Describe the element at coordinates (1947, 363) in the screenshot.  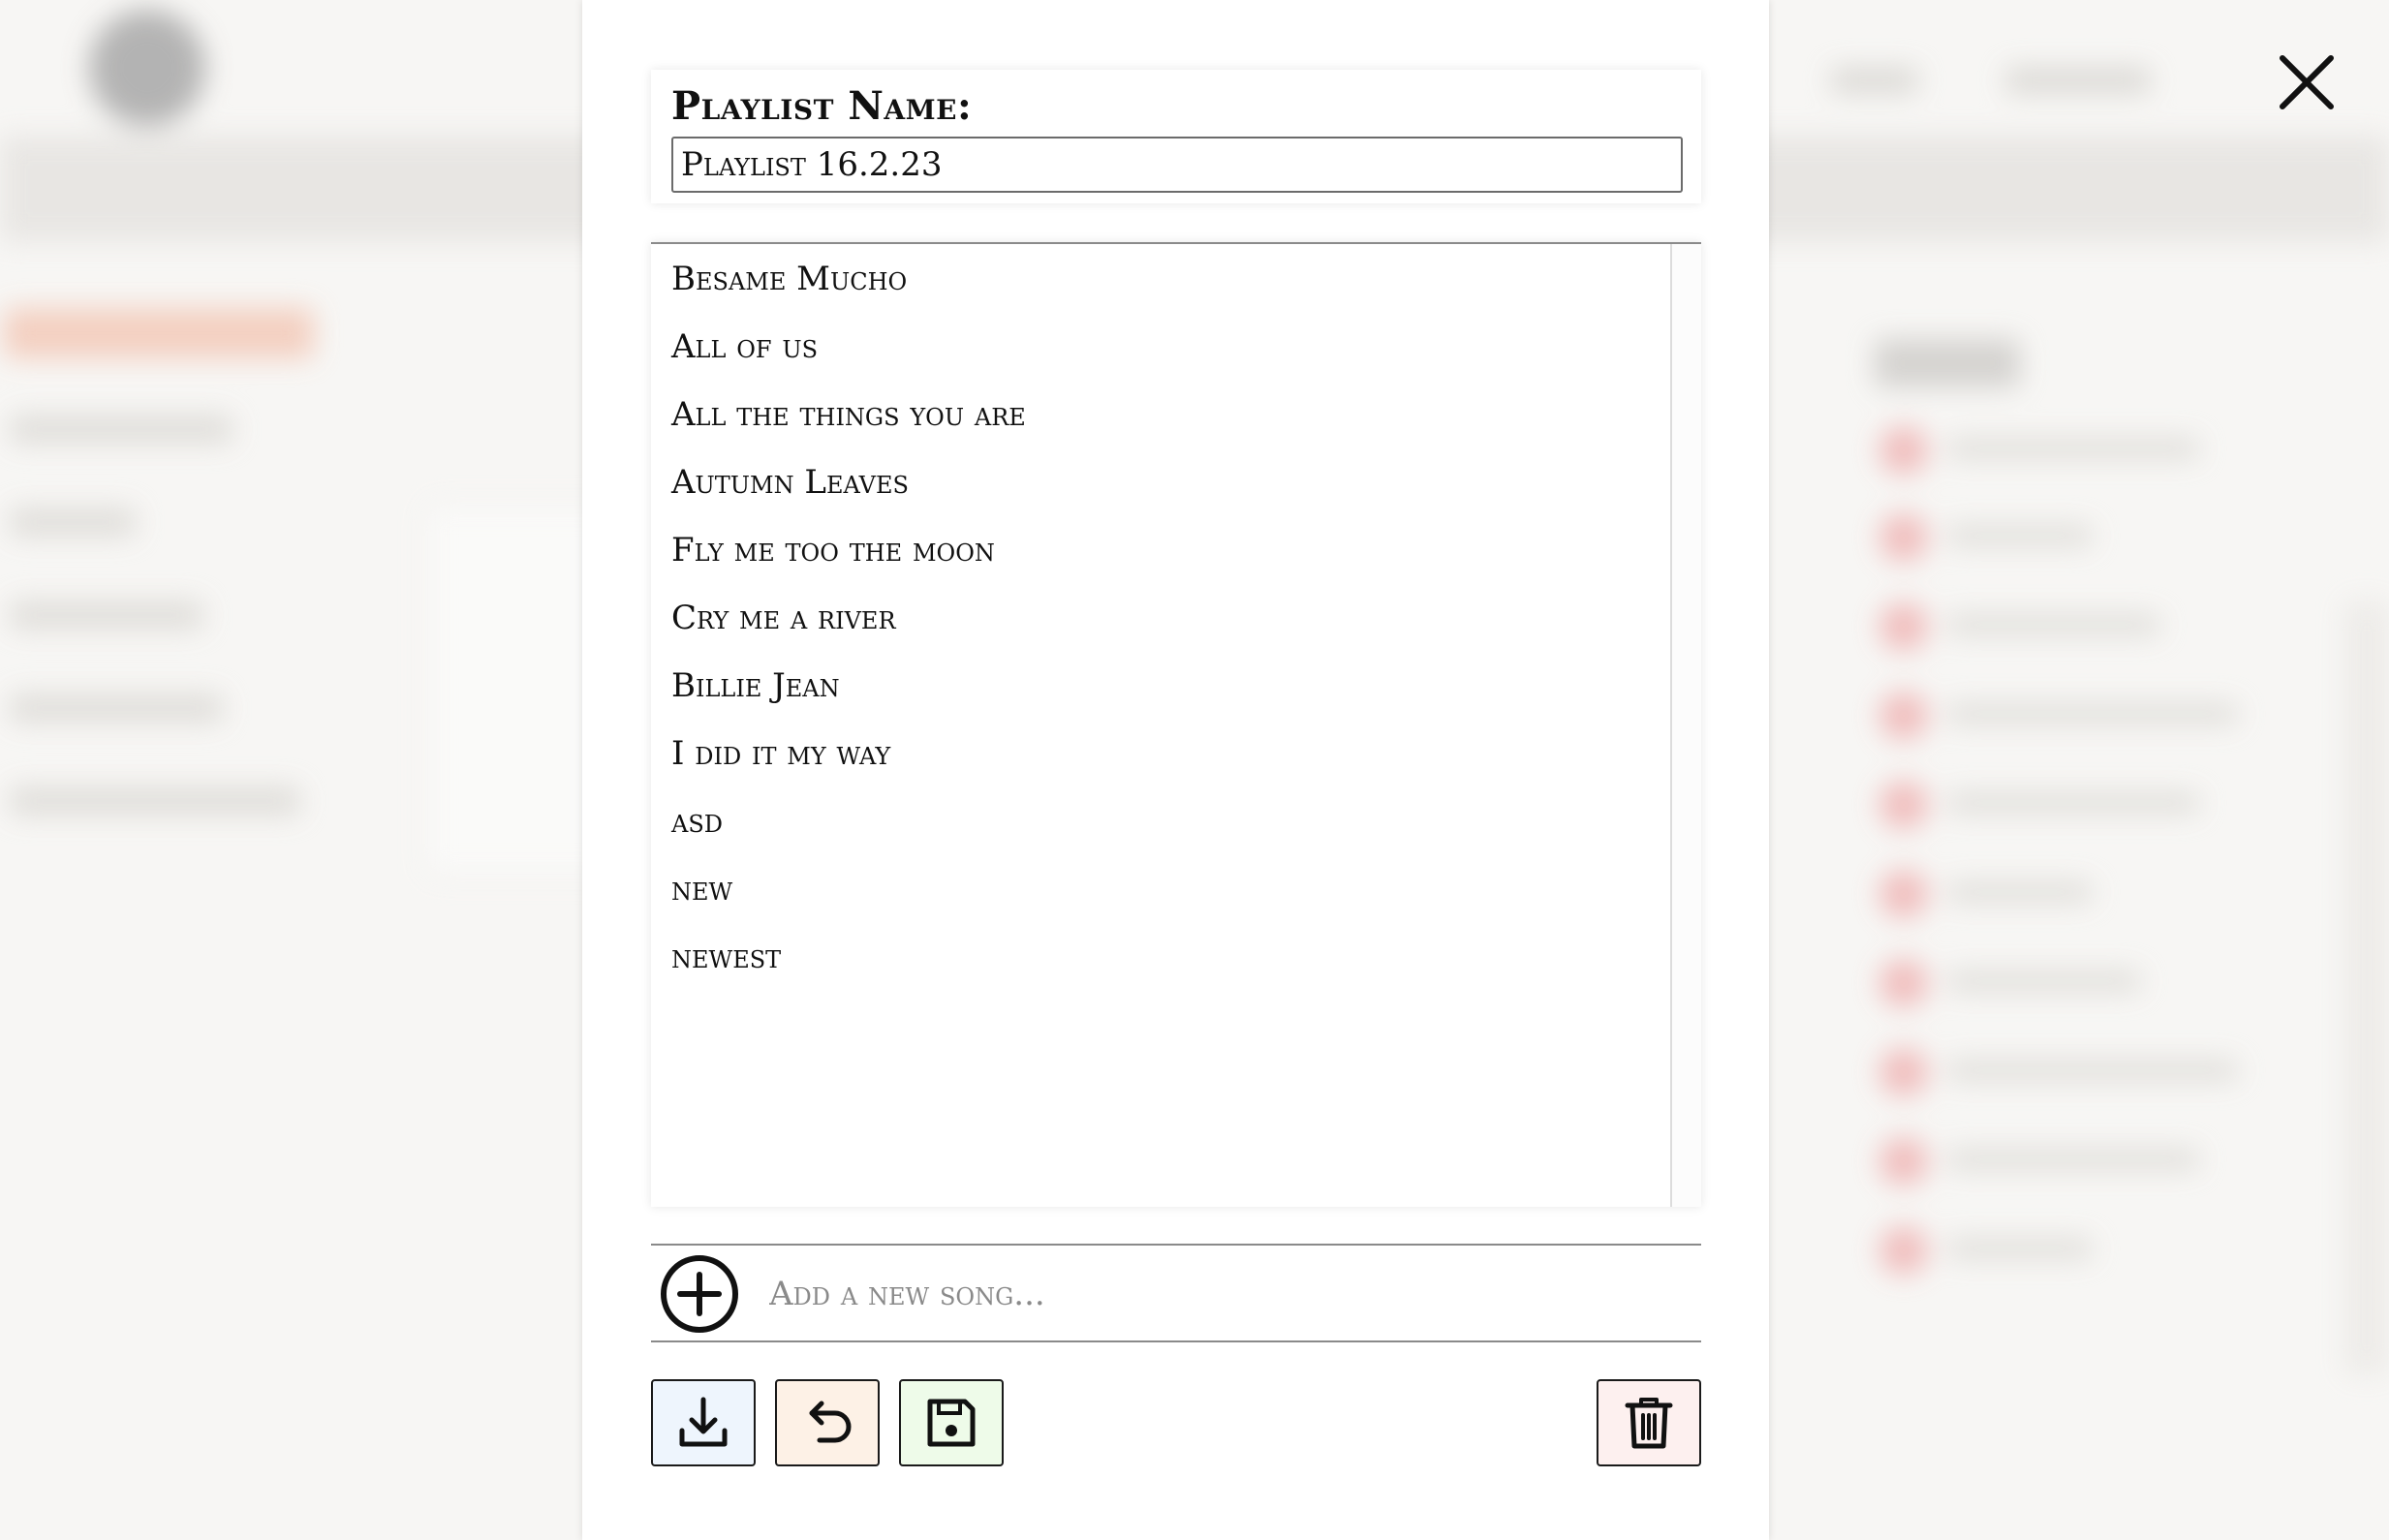
I see `background-panel-title` at that location.